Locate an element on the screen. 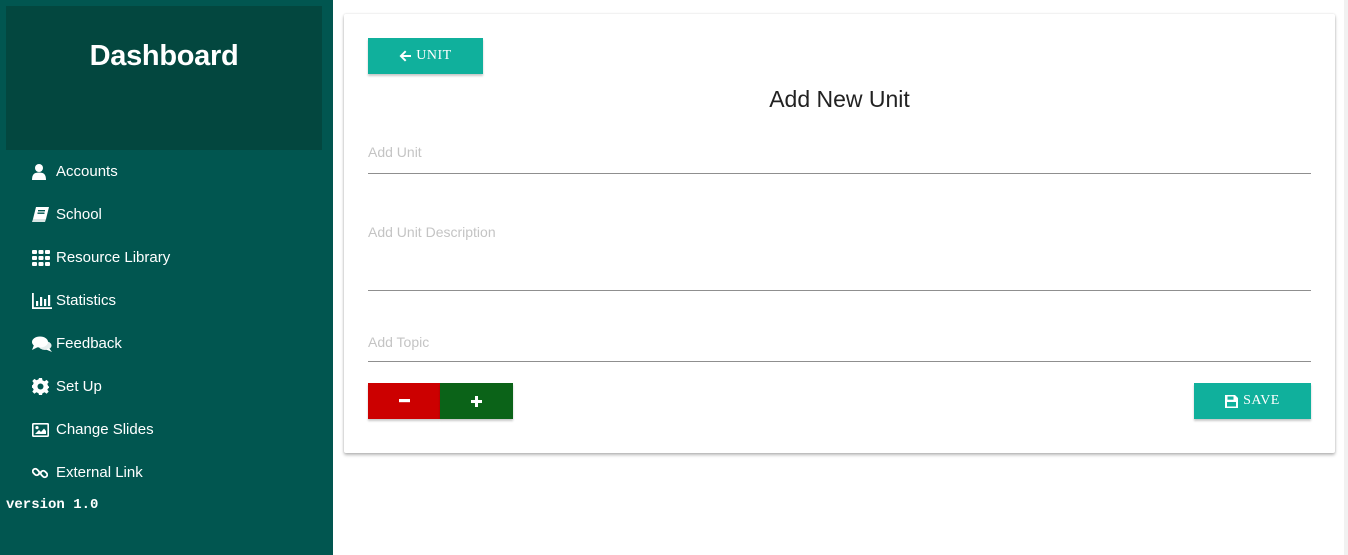  book-icon is located at coordinates (43, 215).